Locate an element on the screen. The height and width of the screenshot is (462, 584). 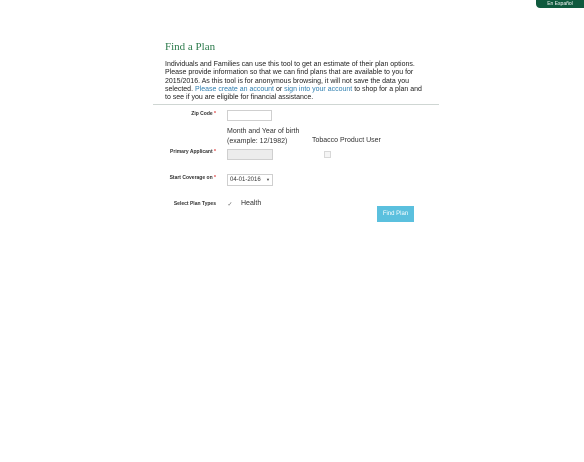
tobacco-user-checkbox is located at coordinates (327, 154).